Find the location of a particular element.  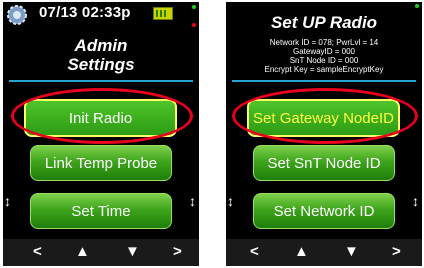

set-time-button: Set Time is located at coordinates (101, 211).